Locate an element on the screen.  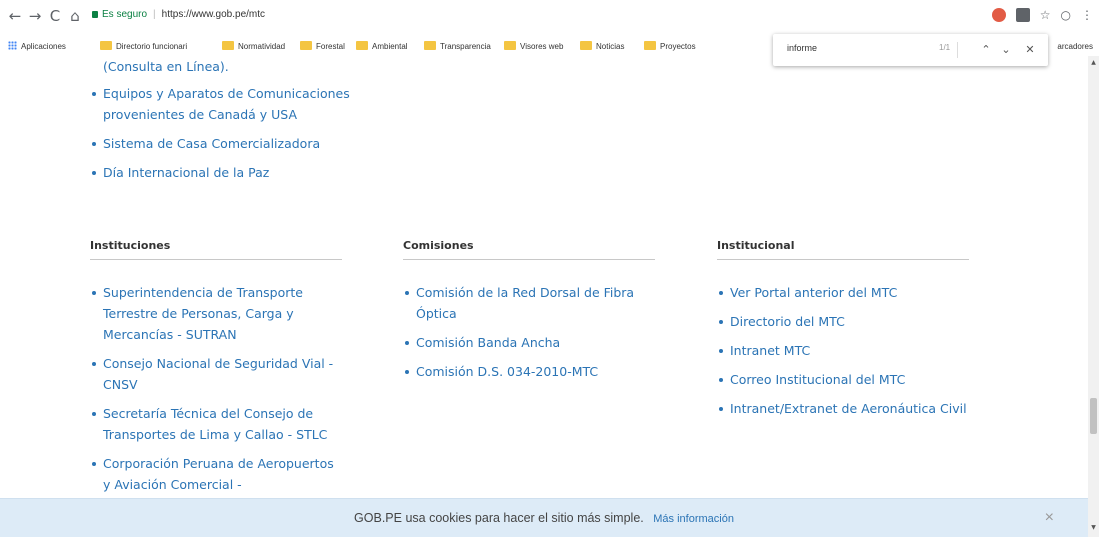
bookmark-item: Directorio funcionari is located at coordinates (143, 47).